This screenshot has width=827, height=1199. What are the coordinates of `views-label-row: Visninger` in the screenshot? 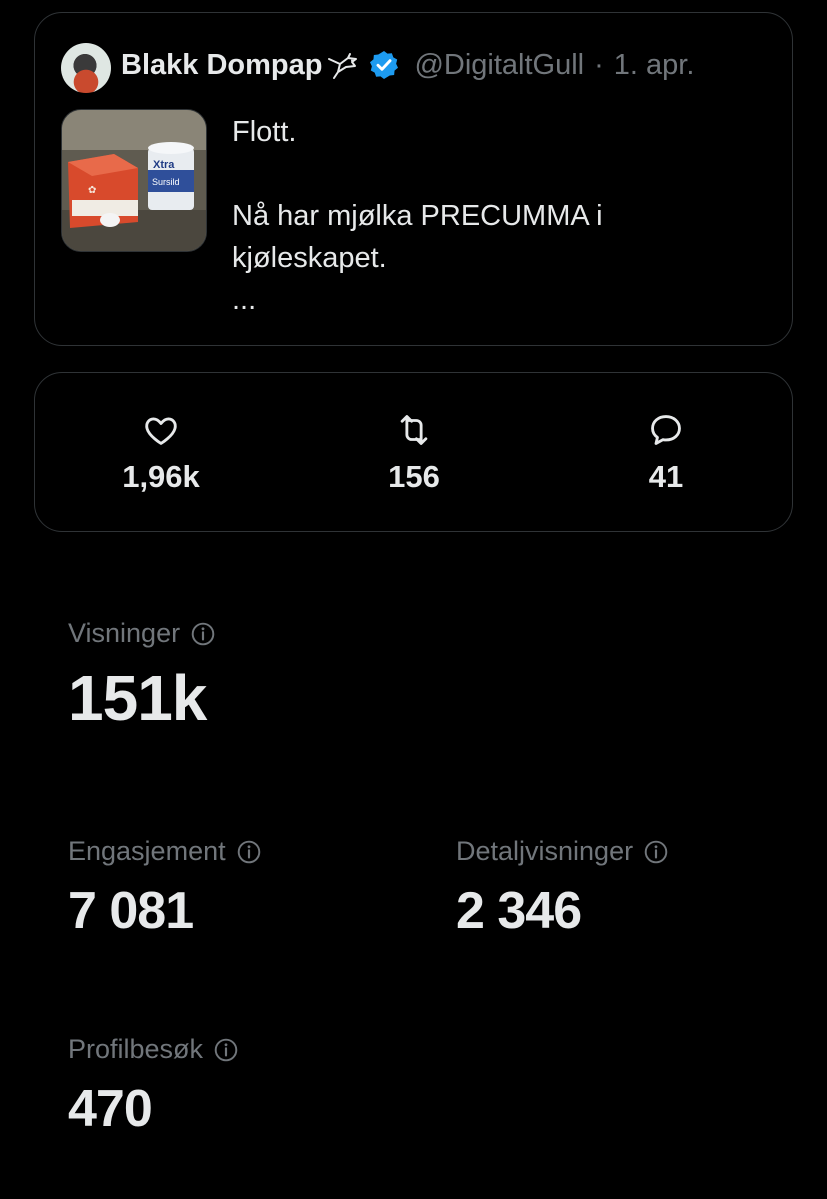 It's located at (142, 633).